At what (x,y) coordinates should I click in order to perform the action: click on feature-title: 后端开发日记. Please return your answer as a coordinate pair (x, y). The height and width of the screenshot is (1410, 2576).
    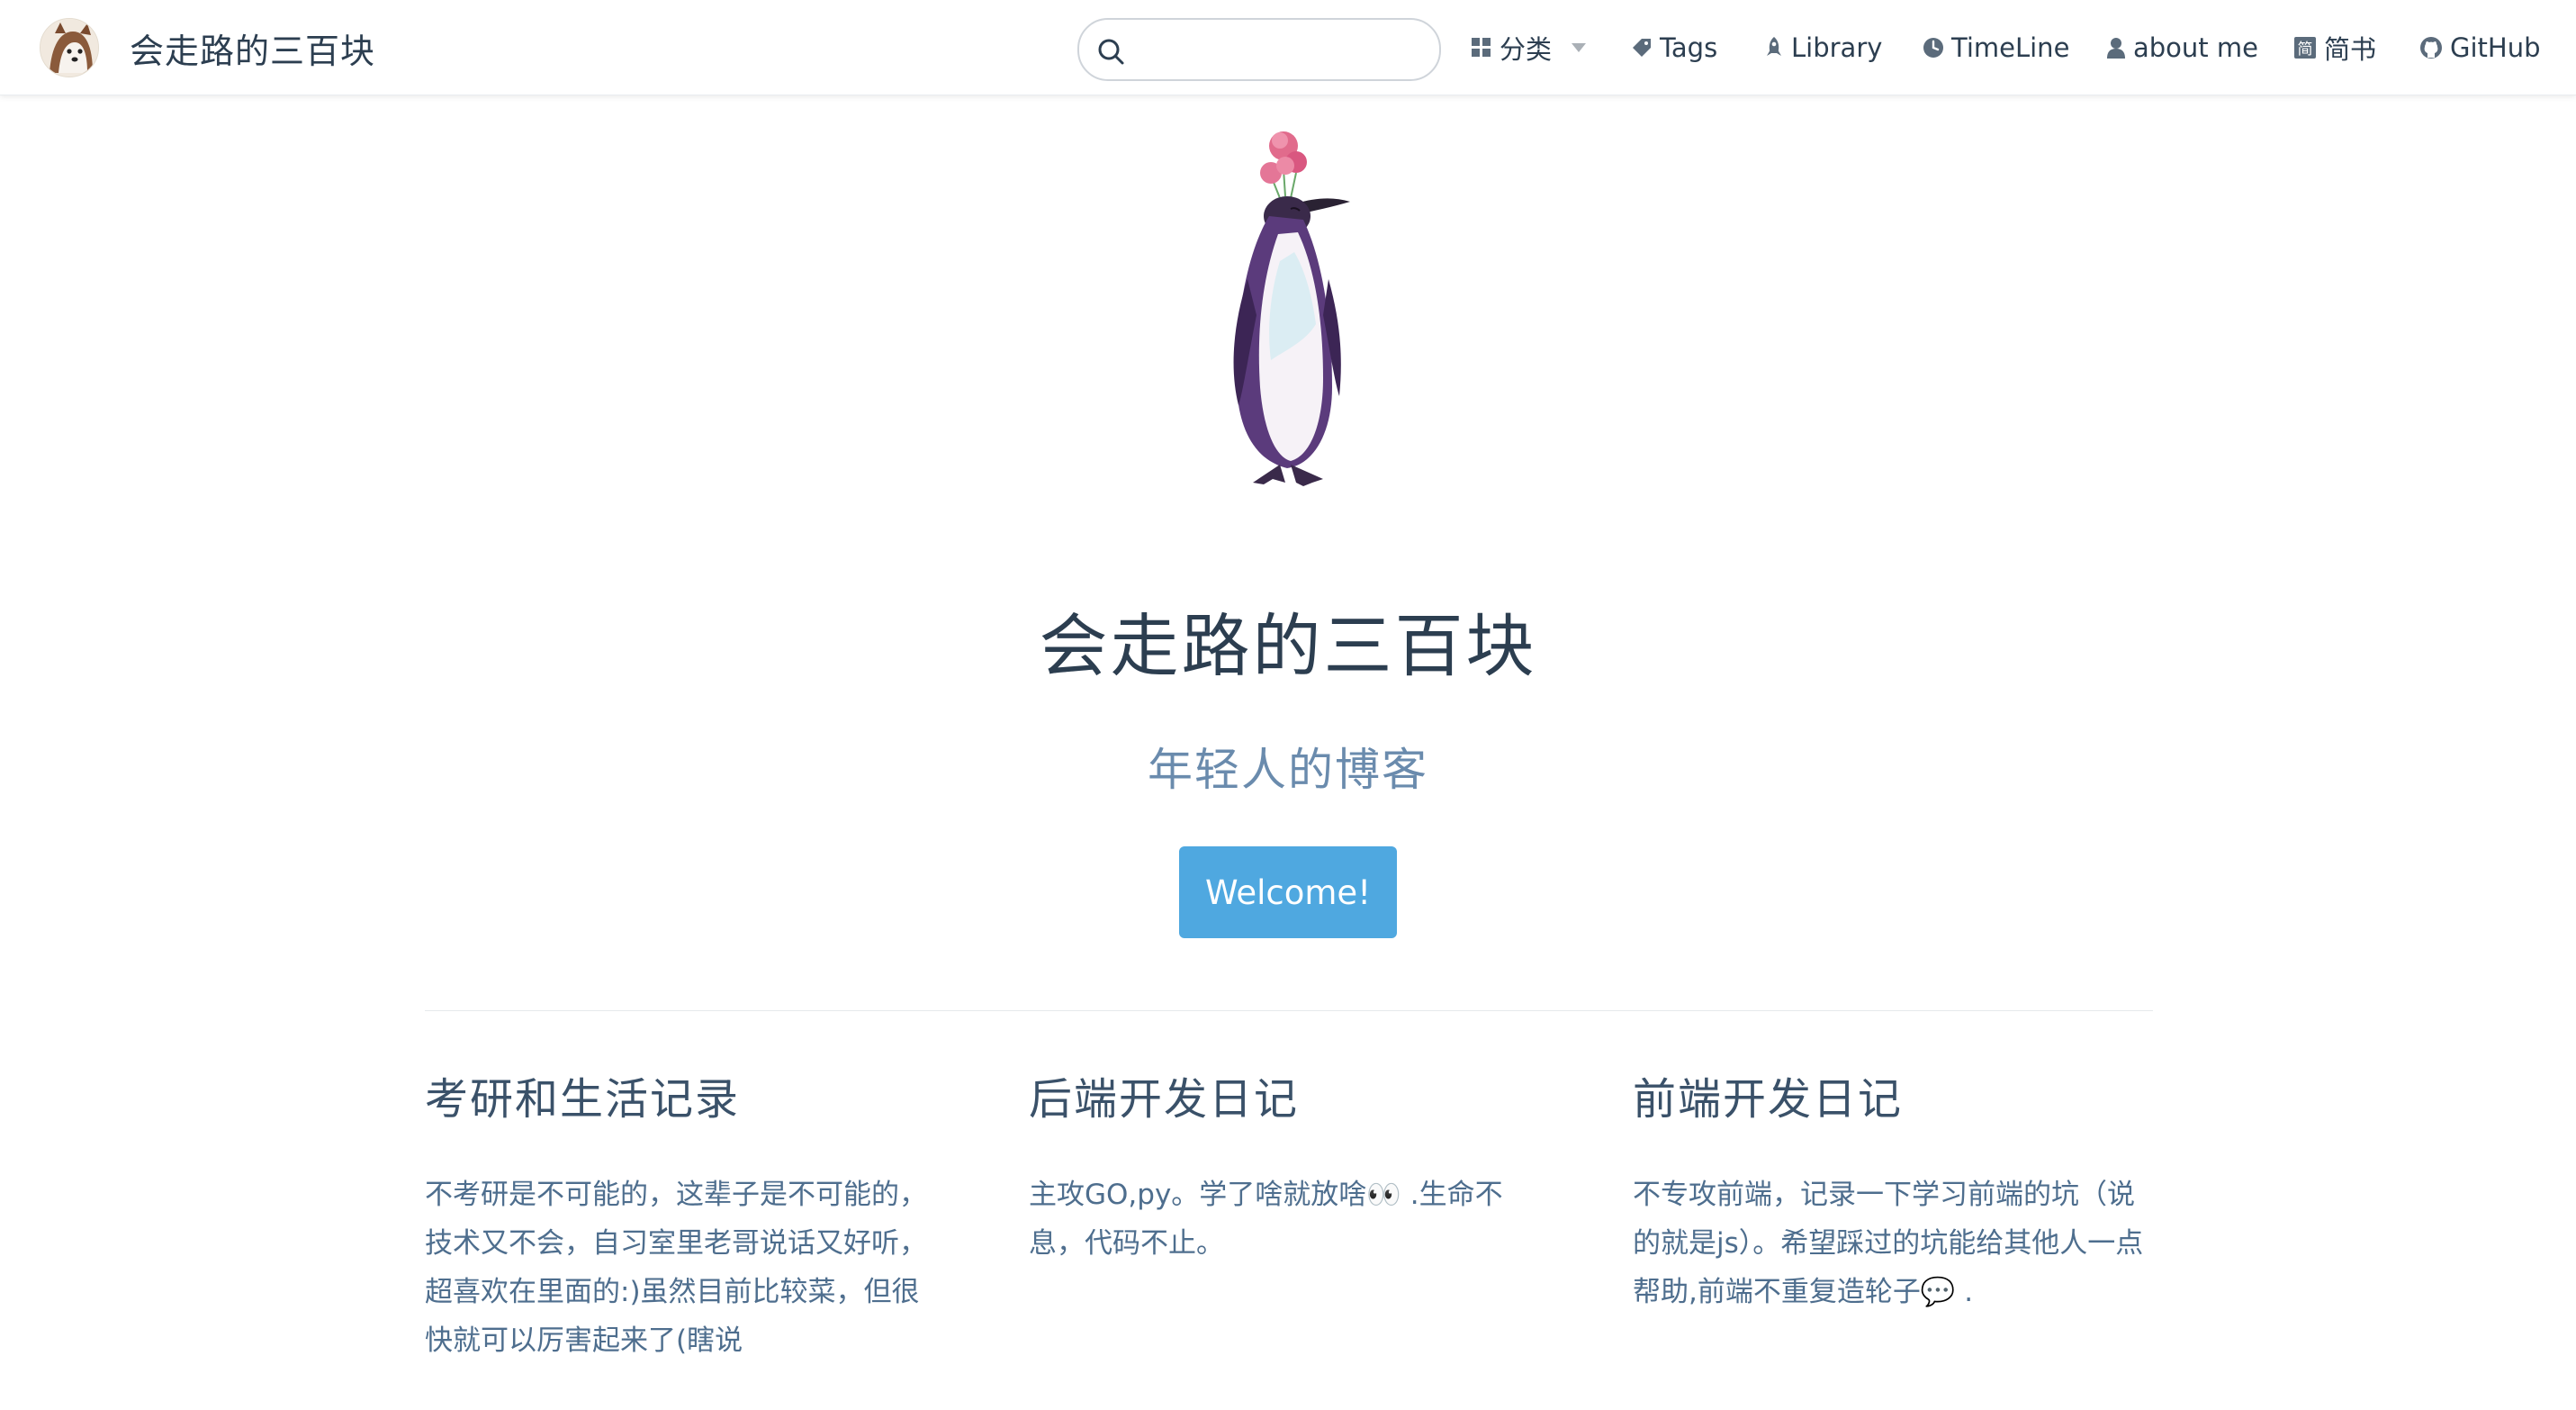
    Looking at the image, I should click on (1164, 1099).